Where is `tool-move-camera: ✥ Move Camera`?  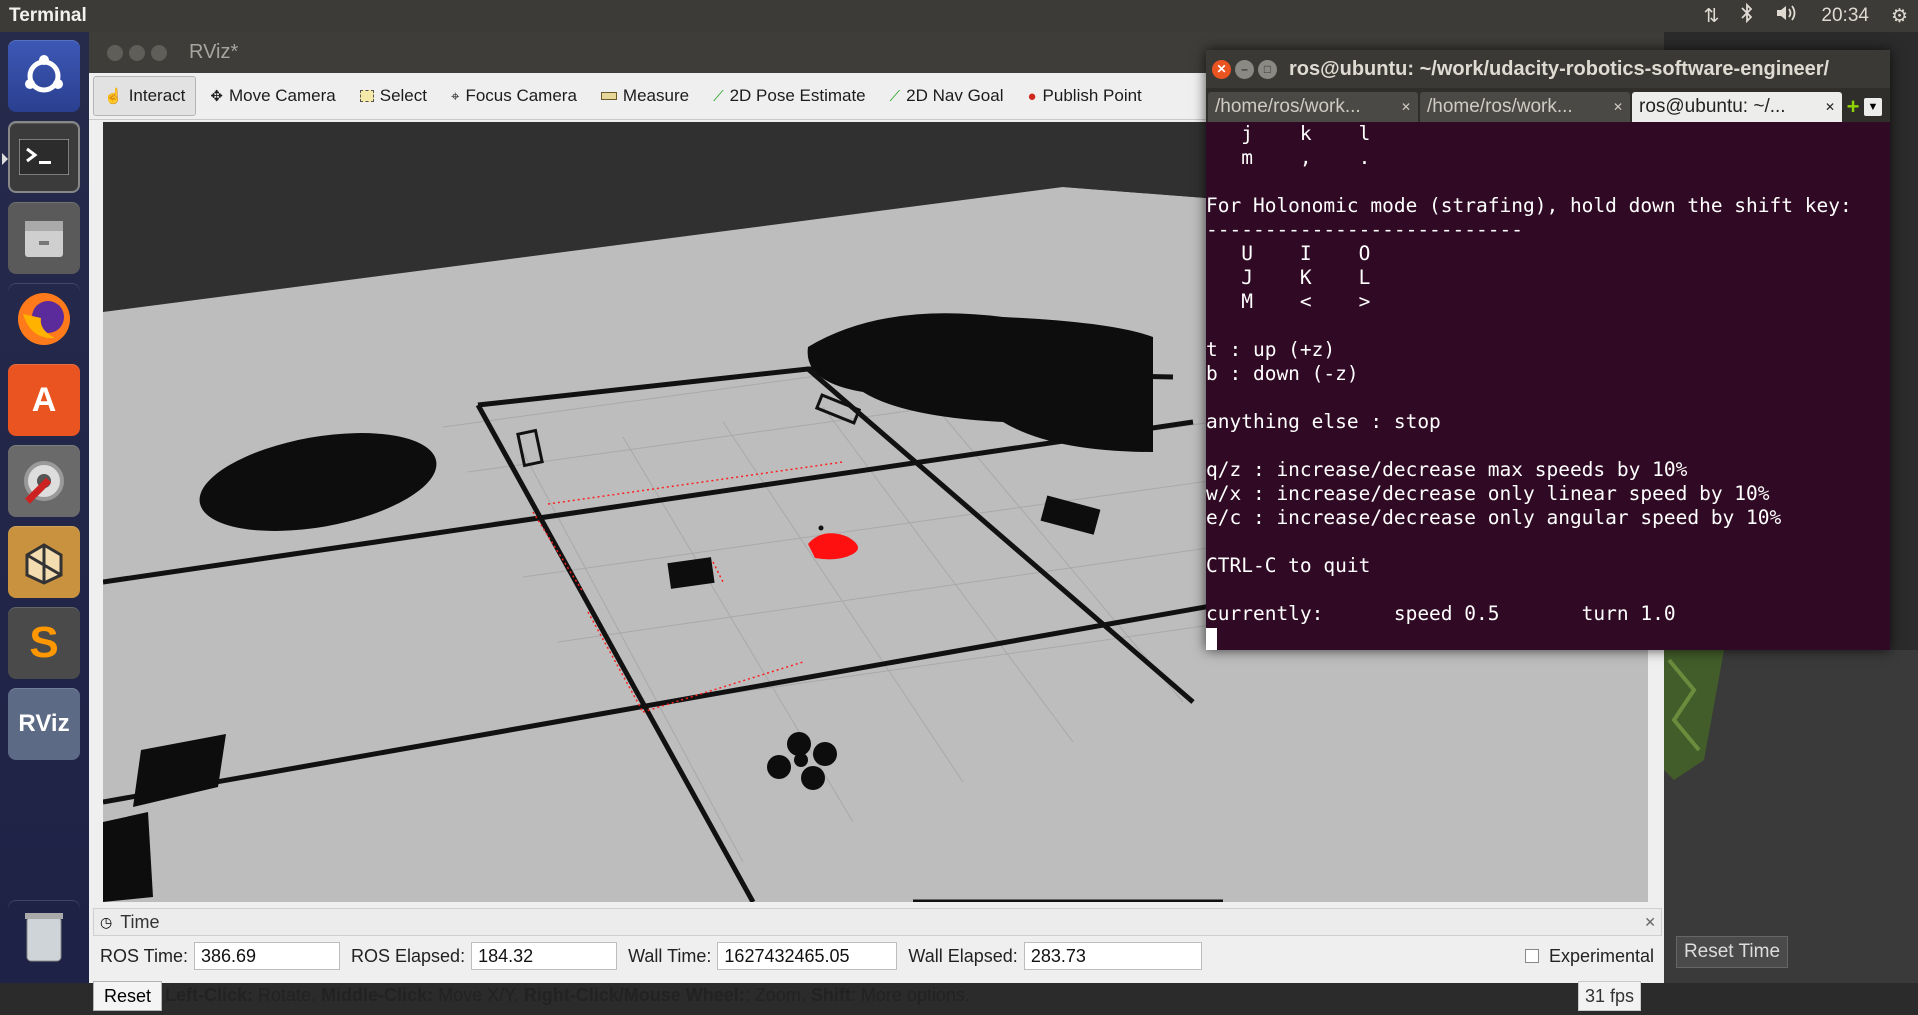 tool-move-camera: ✥ Move Camera is located at coordinates (272, 96).